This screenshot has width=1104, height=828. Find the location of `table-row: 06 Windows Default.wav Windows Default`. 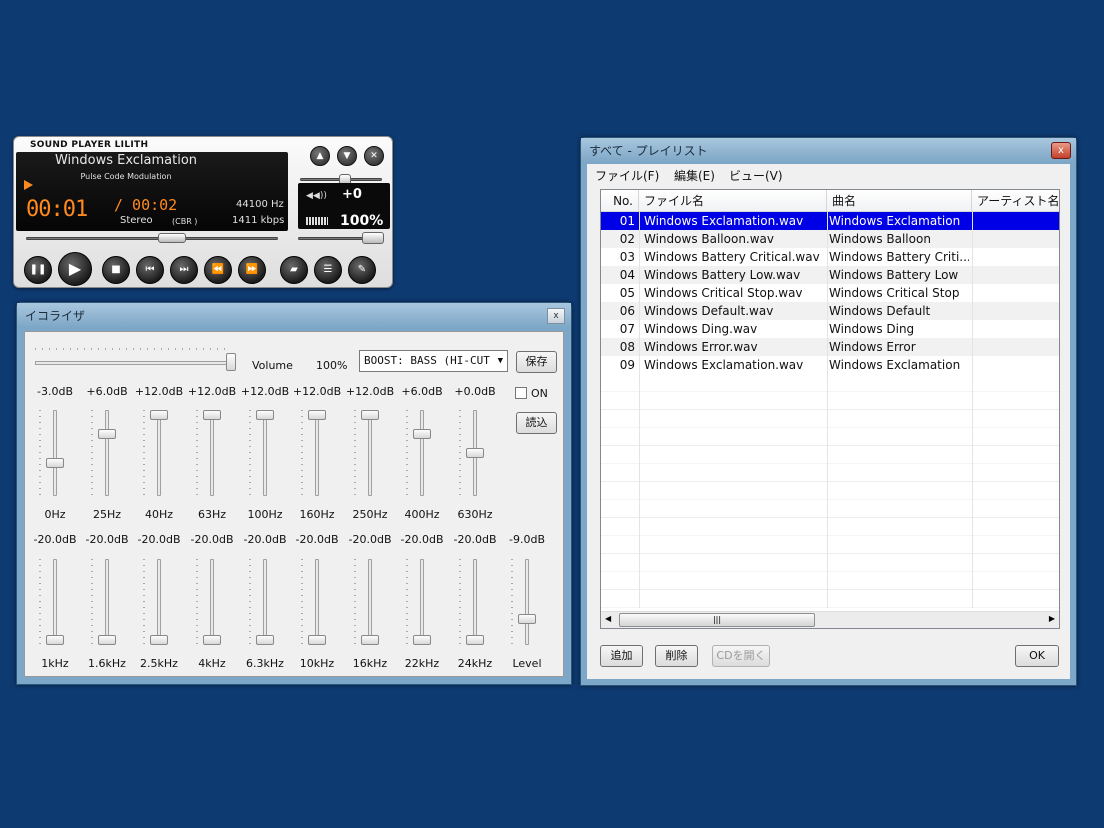

table-row: 06 Windows Default.wav Windows Default is located at coordinates (830, 311).